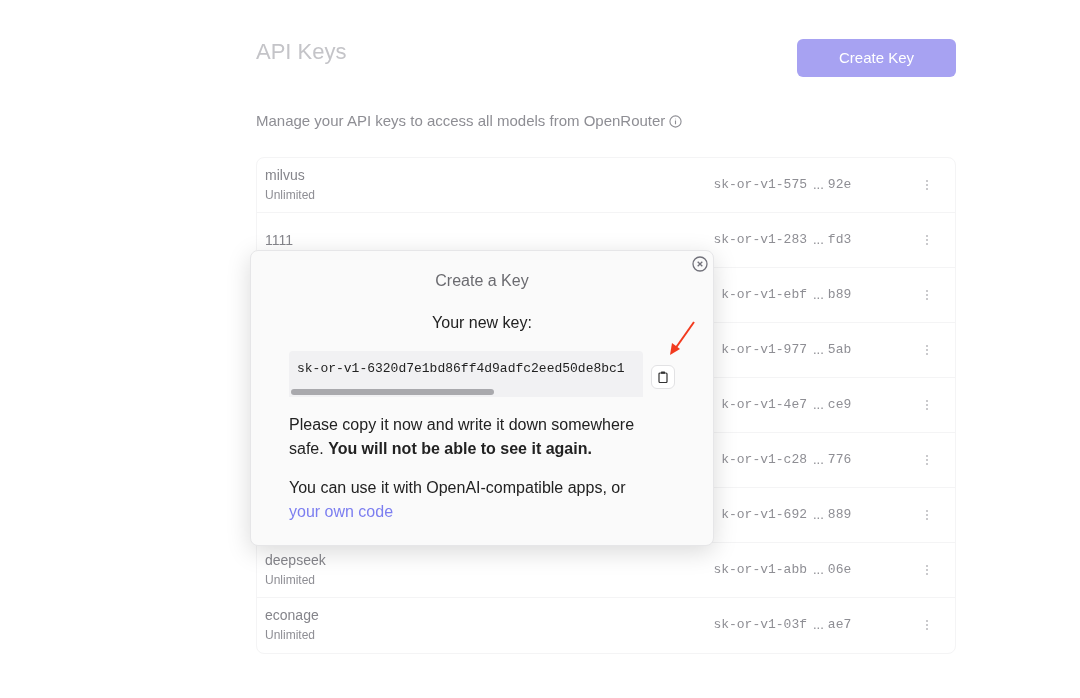 The image size is (1080, 698). What do you see at coordinates (839, 625) in the screenshot?
I see `key-suffix: ae7` at bounding box center [839, 625].